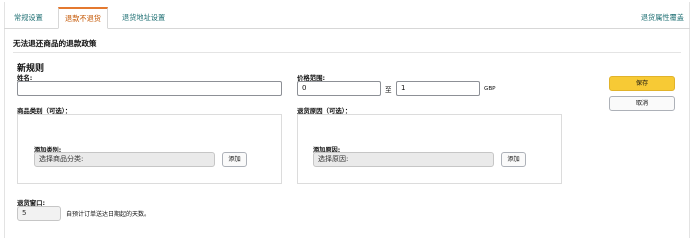 The width and height of the screenshot is (693, 241). What do you see at coordinates (143, 18) in the screenshot?
I see `tab-return-address-settings: 退货地址设置` at bounding box center [143, 18].